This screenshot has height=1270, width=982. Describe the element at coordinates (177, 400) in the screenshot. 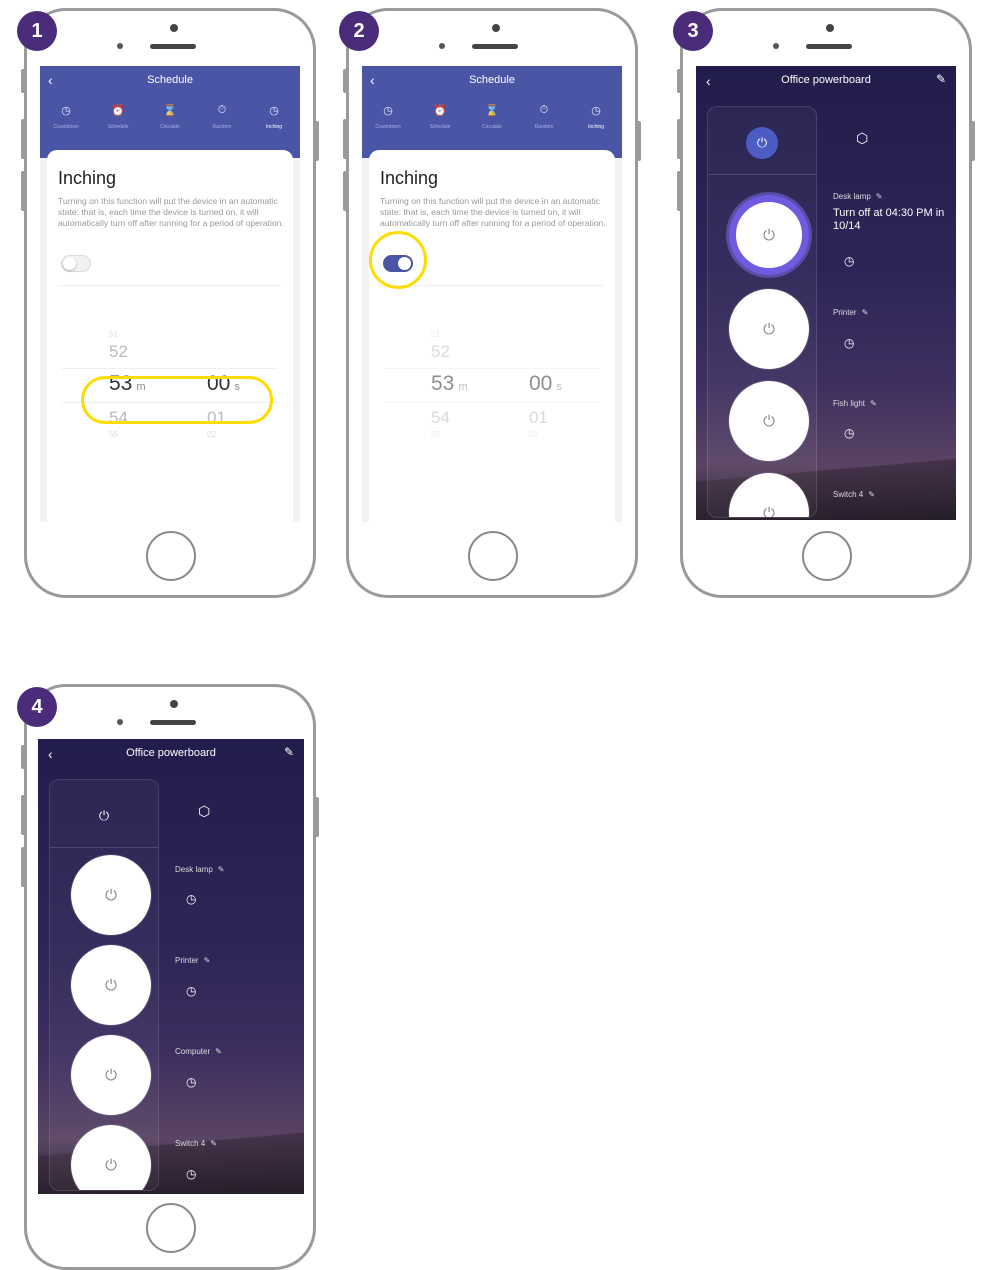

I see `picker-highlight` at that location.